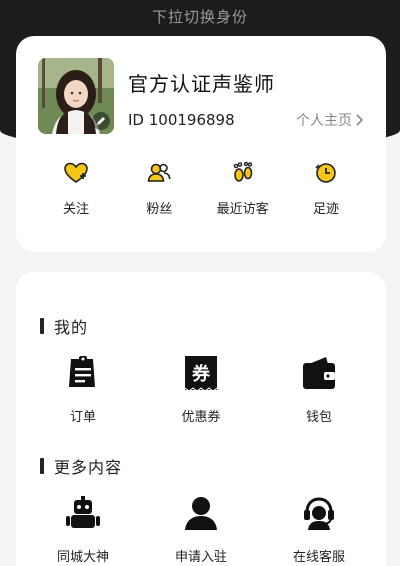 This screenshot has width=400, height=566. I want to click on stat-footprint: 足迹, so click(326, 188).